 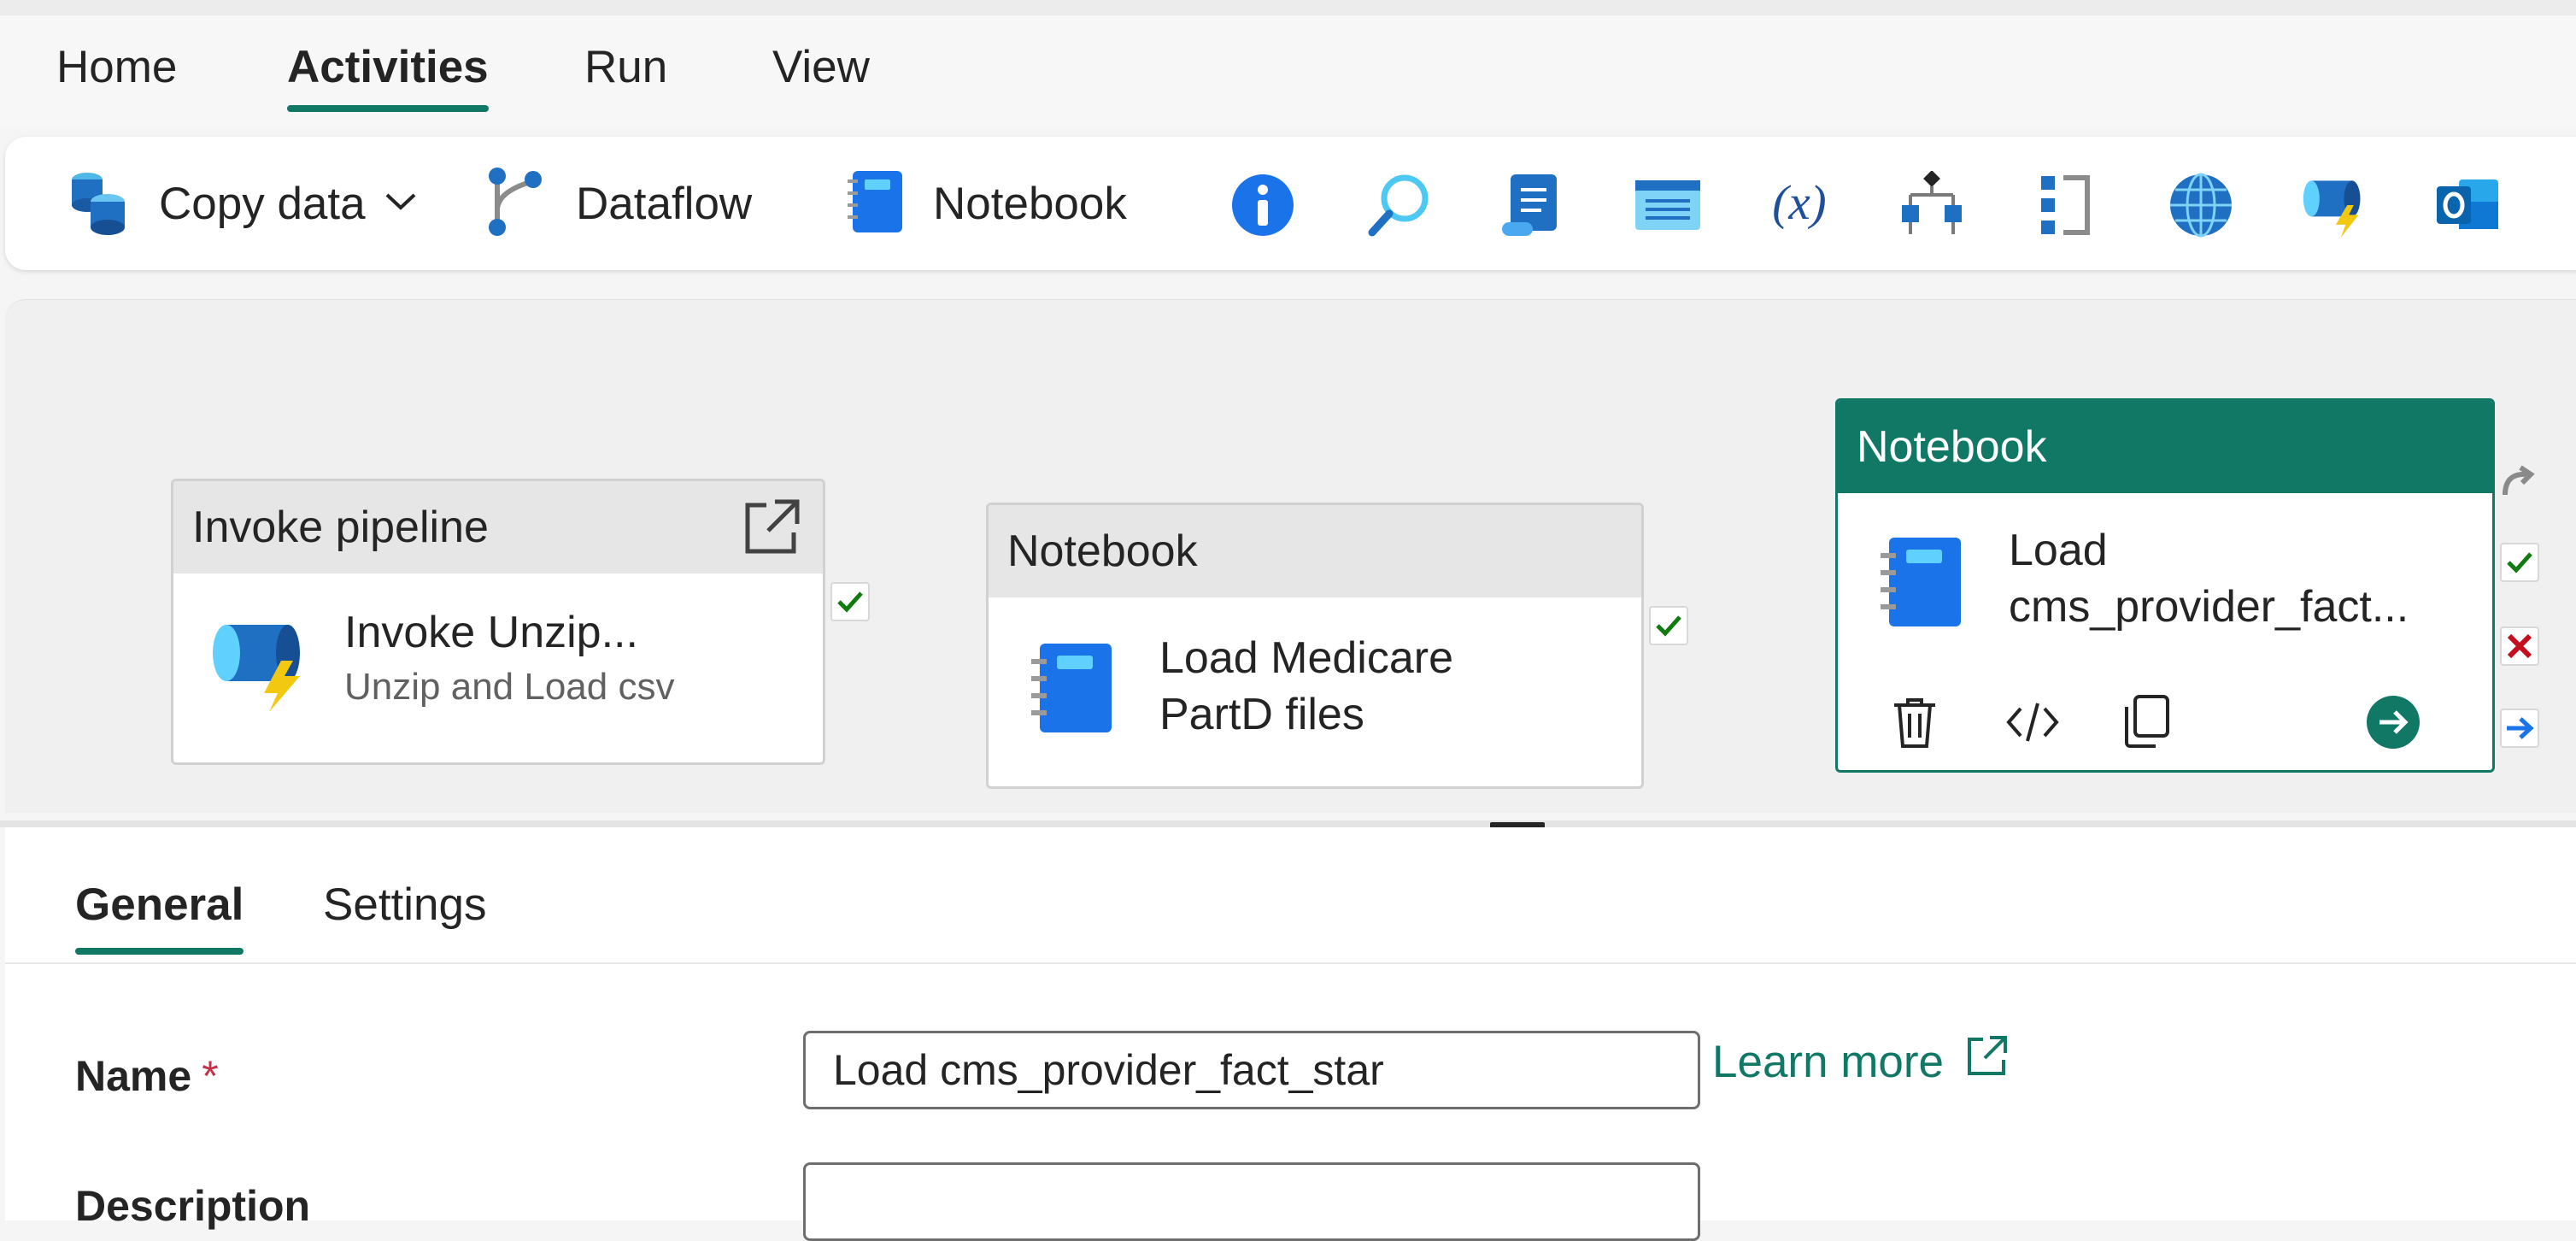 What do you see at coordinates (664, 203) in the screenshot?
I see `dataflow-label: Dataflow` at bounding box center [664, 203].